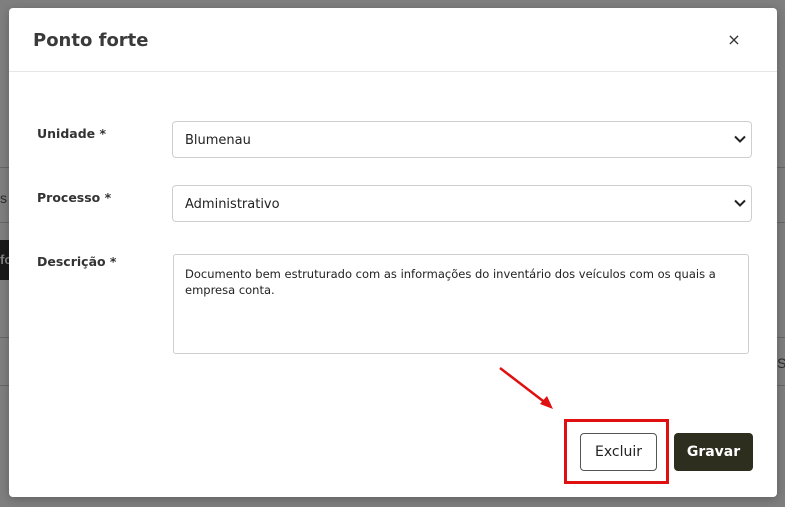 This screenshot has height=507, width=785. Describe the element at coordinates (462, 203) in the screenshot. I see `processo-select: Administrativo` at that location.